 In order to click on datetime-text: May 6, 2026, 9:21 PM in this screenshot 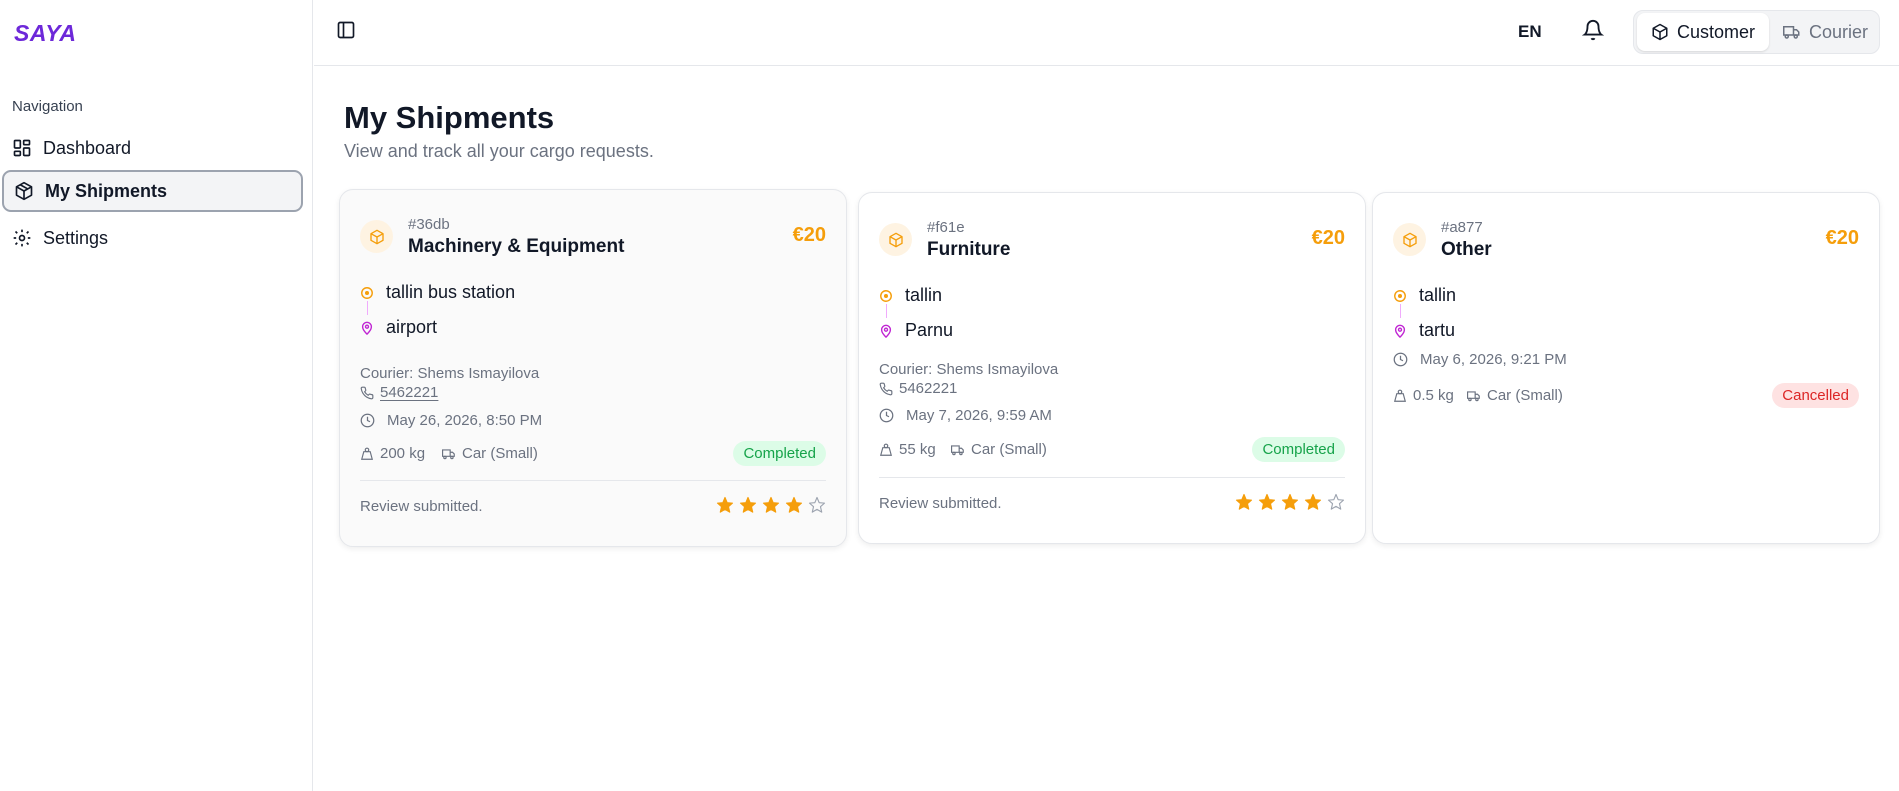, I will do `click(1493, 359)`.